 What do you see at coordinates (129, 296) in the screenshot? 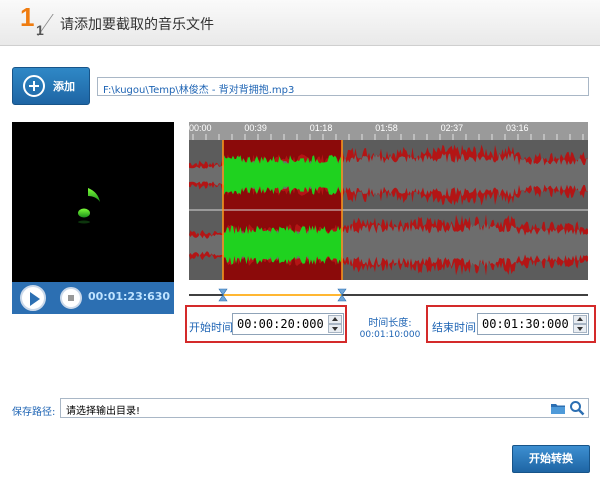
I see `playback-time: 00:01:23:630` at bounding box center [129, 296].